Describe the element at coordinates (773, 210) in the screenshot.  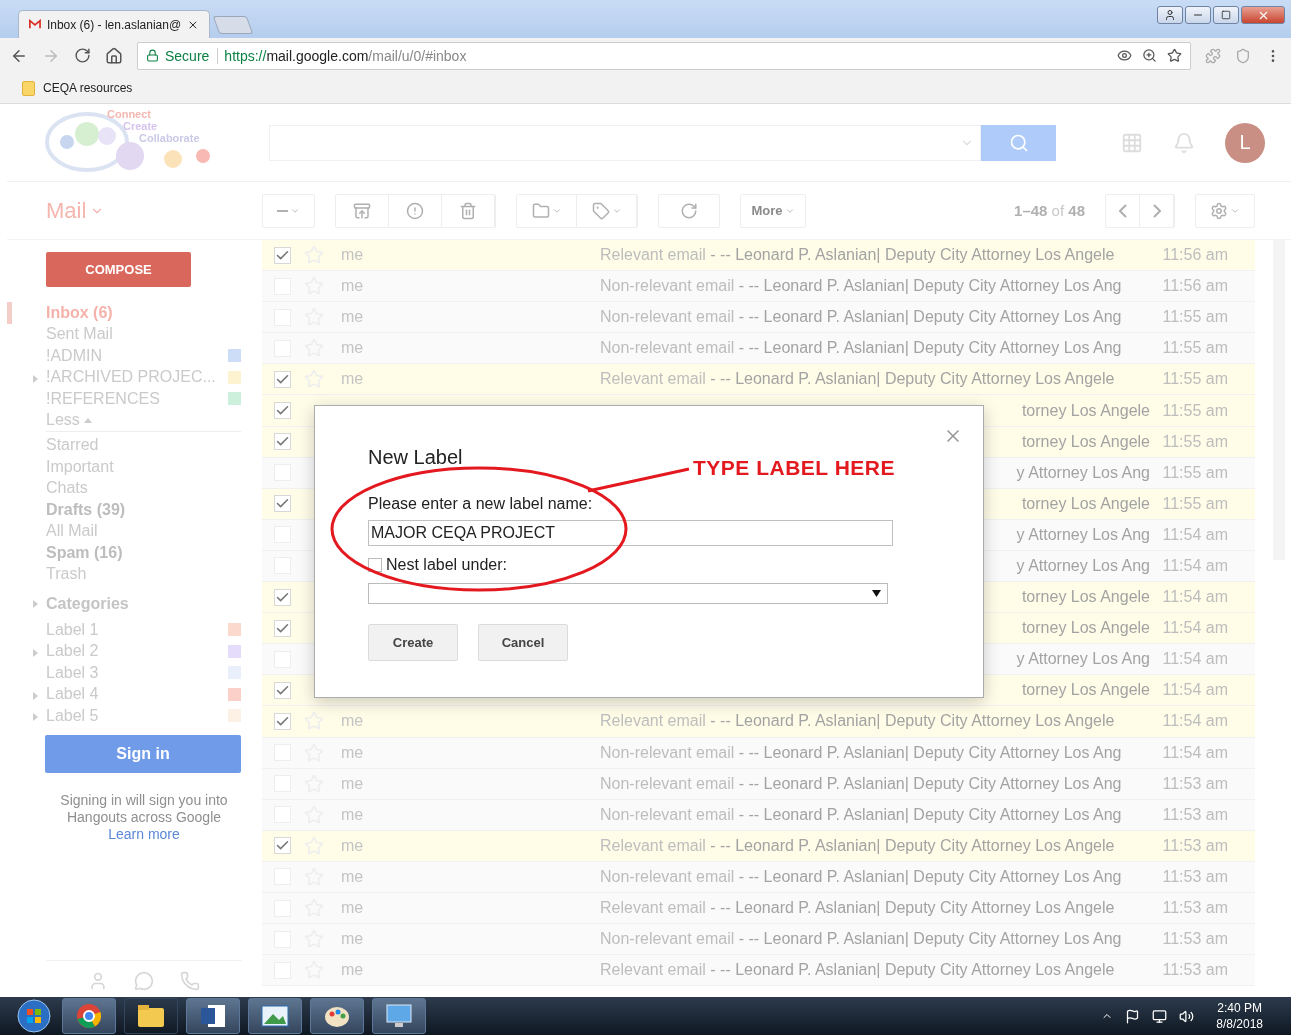
I see `more-button: More` at that location.